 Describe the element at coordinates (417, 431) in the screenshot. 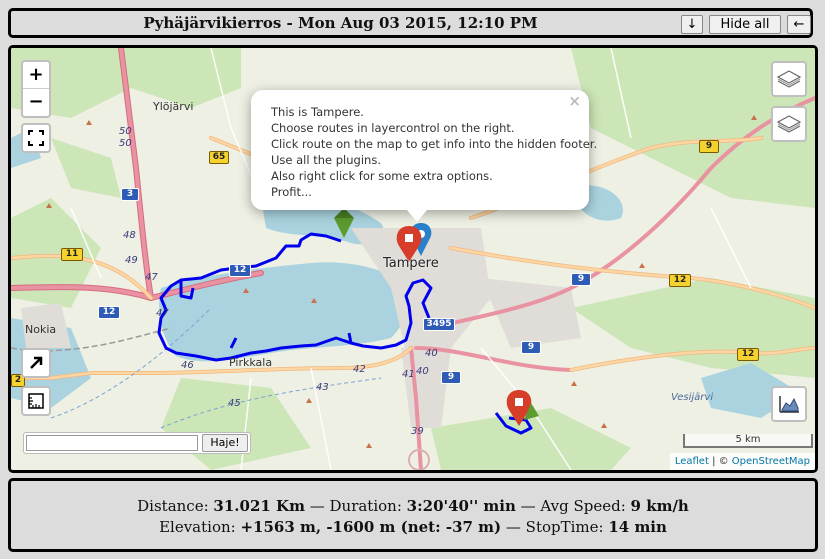

I see `route-number-39: 39` at that location.